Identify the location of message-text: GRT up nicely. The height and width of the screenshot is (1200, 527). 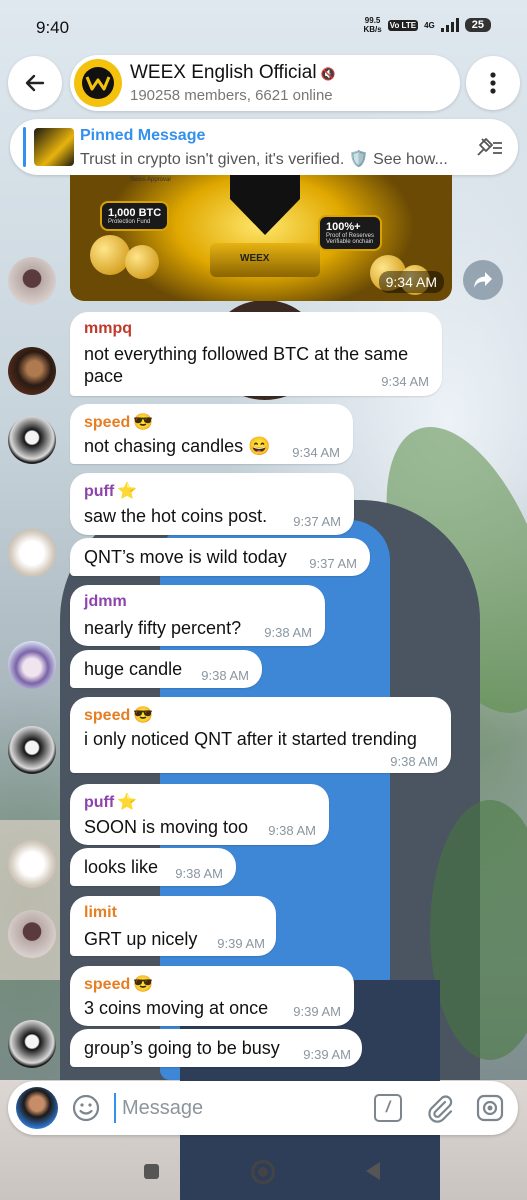
(141, 939).